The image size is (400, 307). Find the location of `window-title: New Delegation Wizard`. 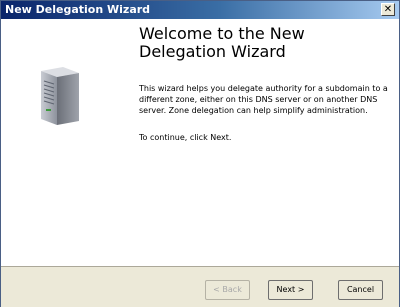

window-title: New Delegation Wizard is located at coordinates (78, 9).